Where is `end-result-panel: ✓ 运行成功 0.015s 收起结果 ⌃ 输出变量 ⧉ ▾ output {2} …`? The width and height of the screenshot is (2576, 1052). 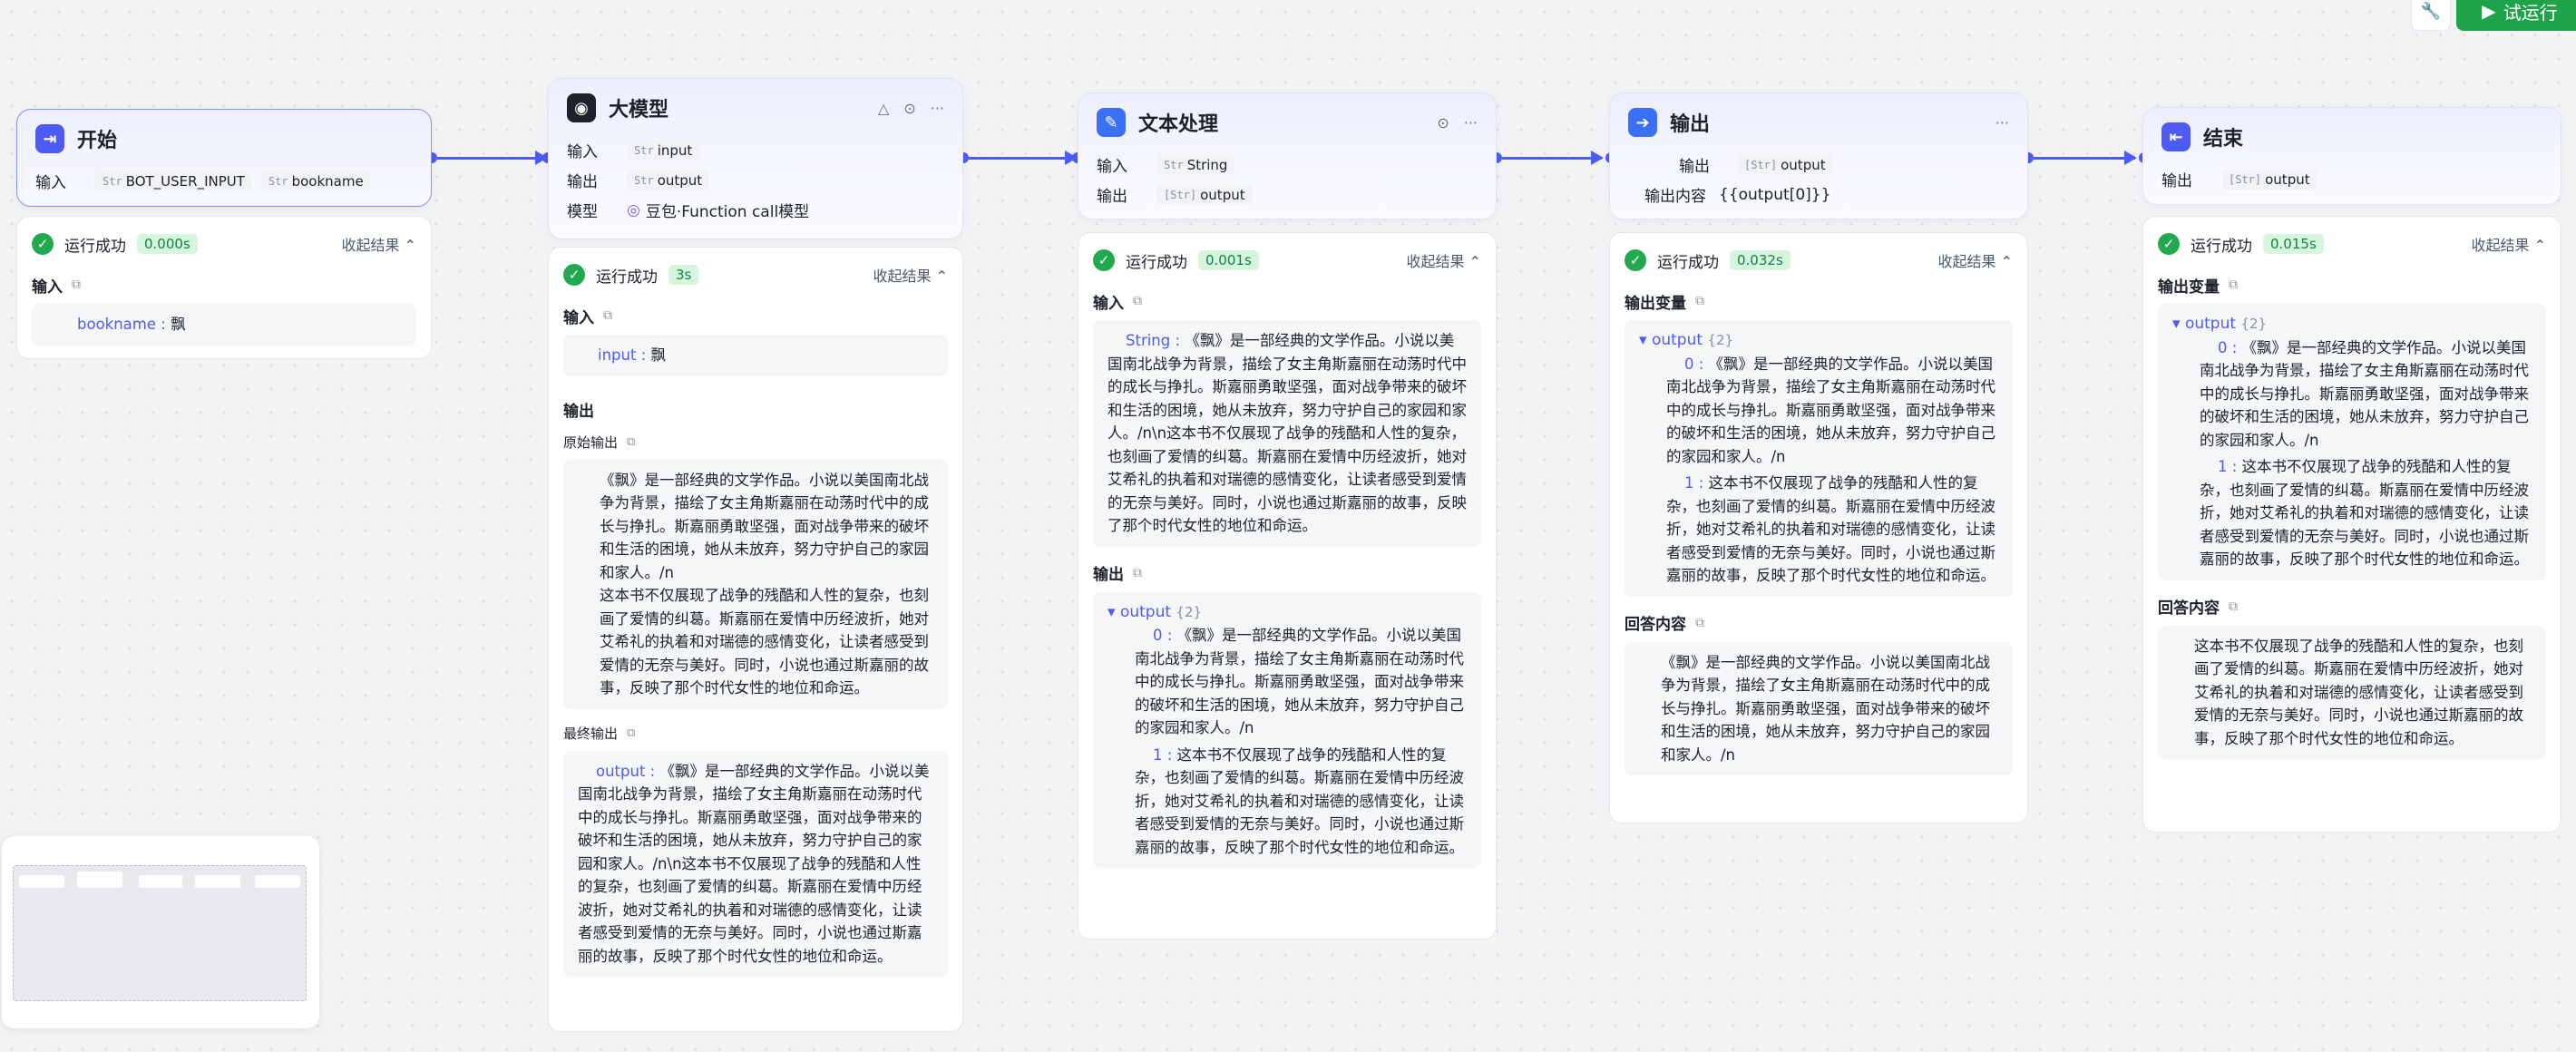
end-result-panel: ✓ 运行成功 0.015s 收起结果 ⌃ 输出变量 ⧉ ▾ output {2} … is located at coordinates (2351, 525).